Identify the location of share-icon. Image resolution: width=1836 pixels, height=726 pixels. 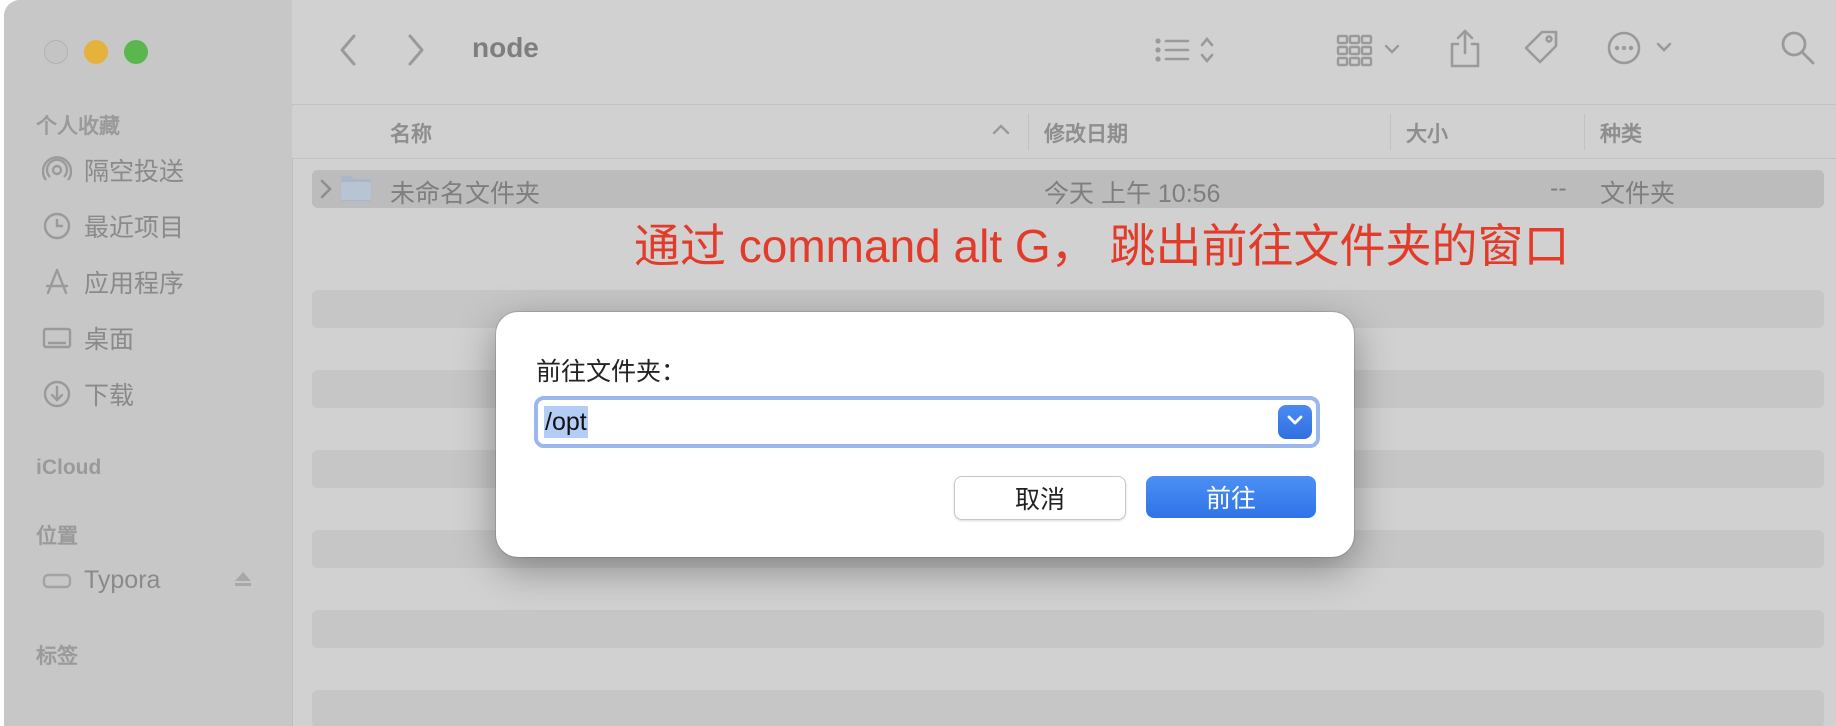
(1465, 50).